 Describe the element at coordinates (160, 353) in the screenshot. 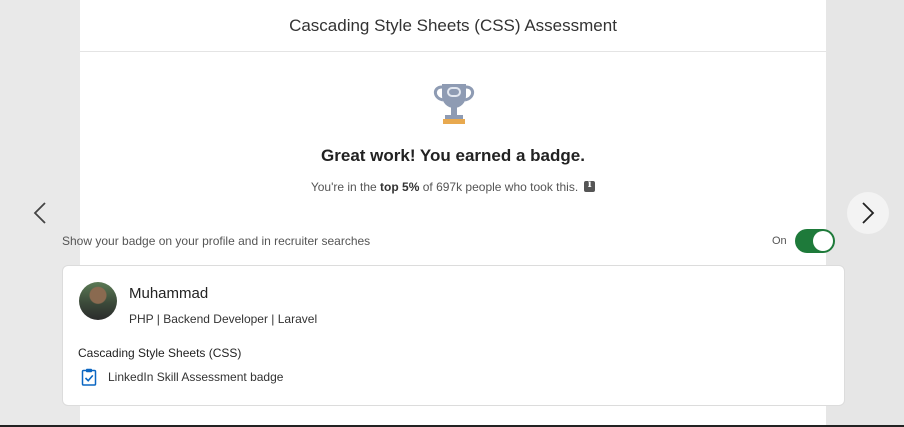

I see `skill-name: Cascading Style Sheets (CSS)` at that location.